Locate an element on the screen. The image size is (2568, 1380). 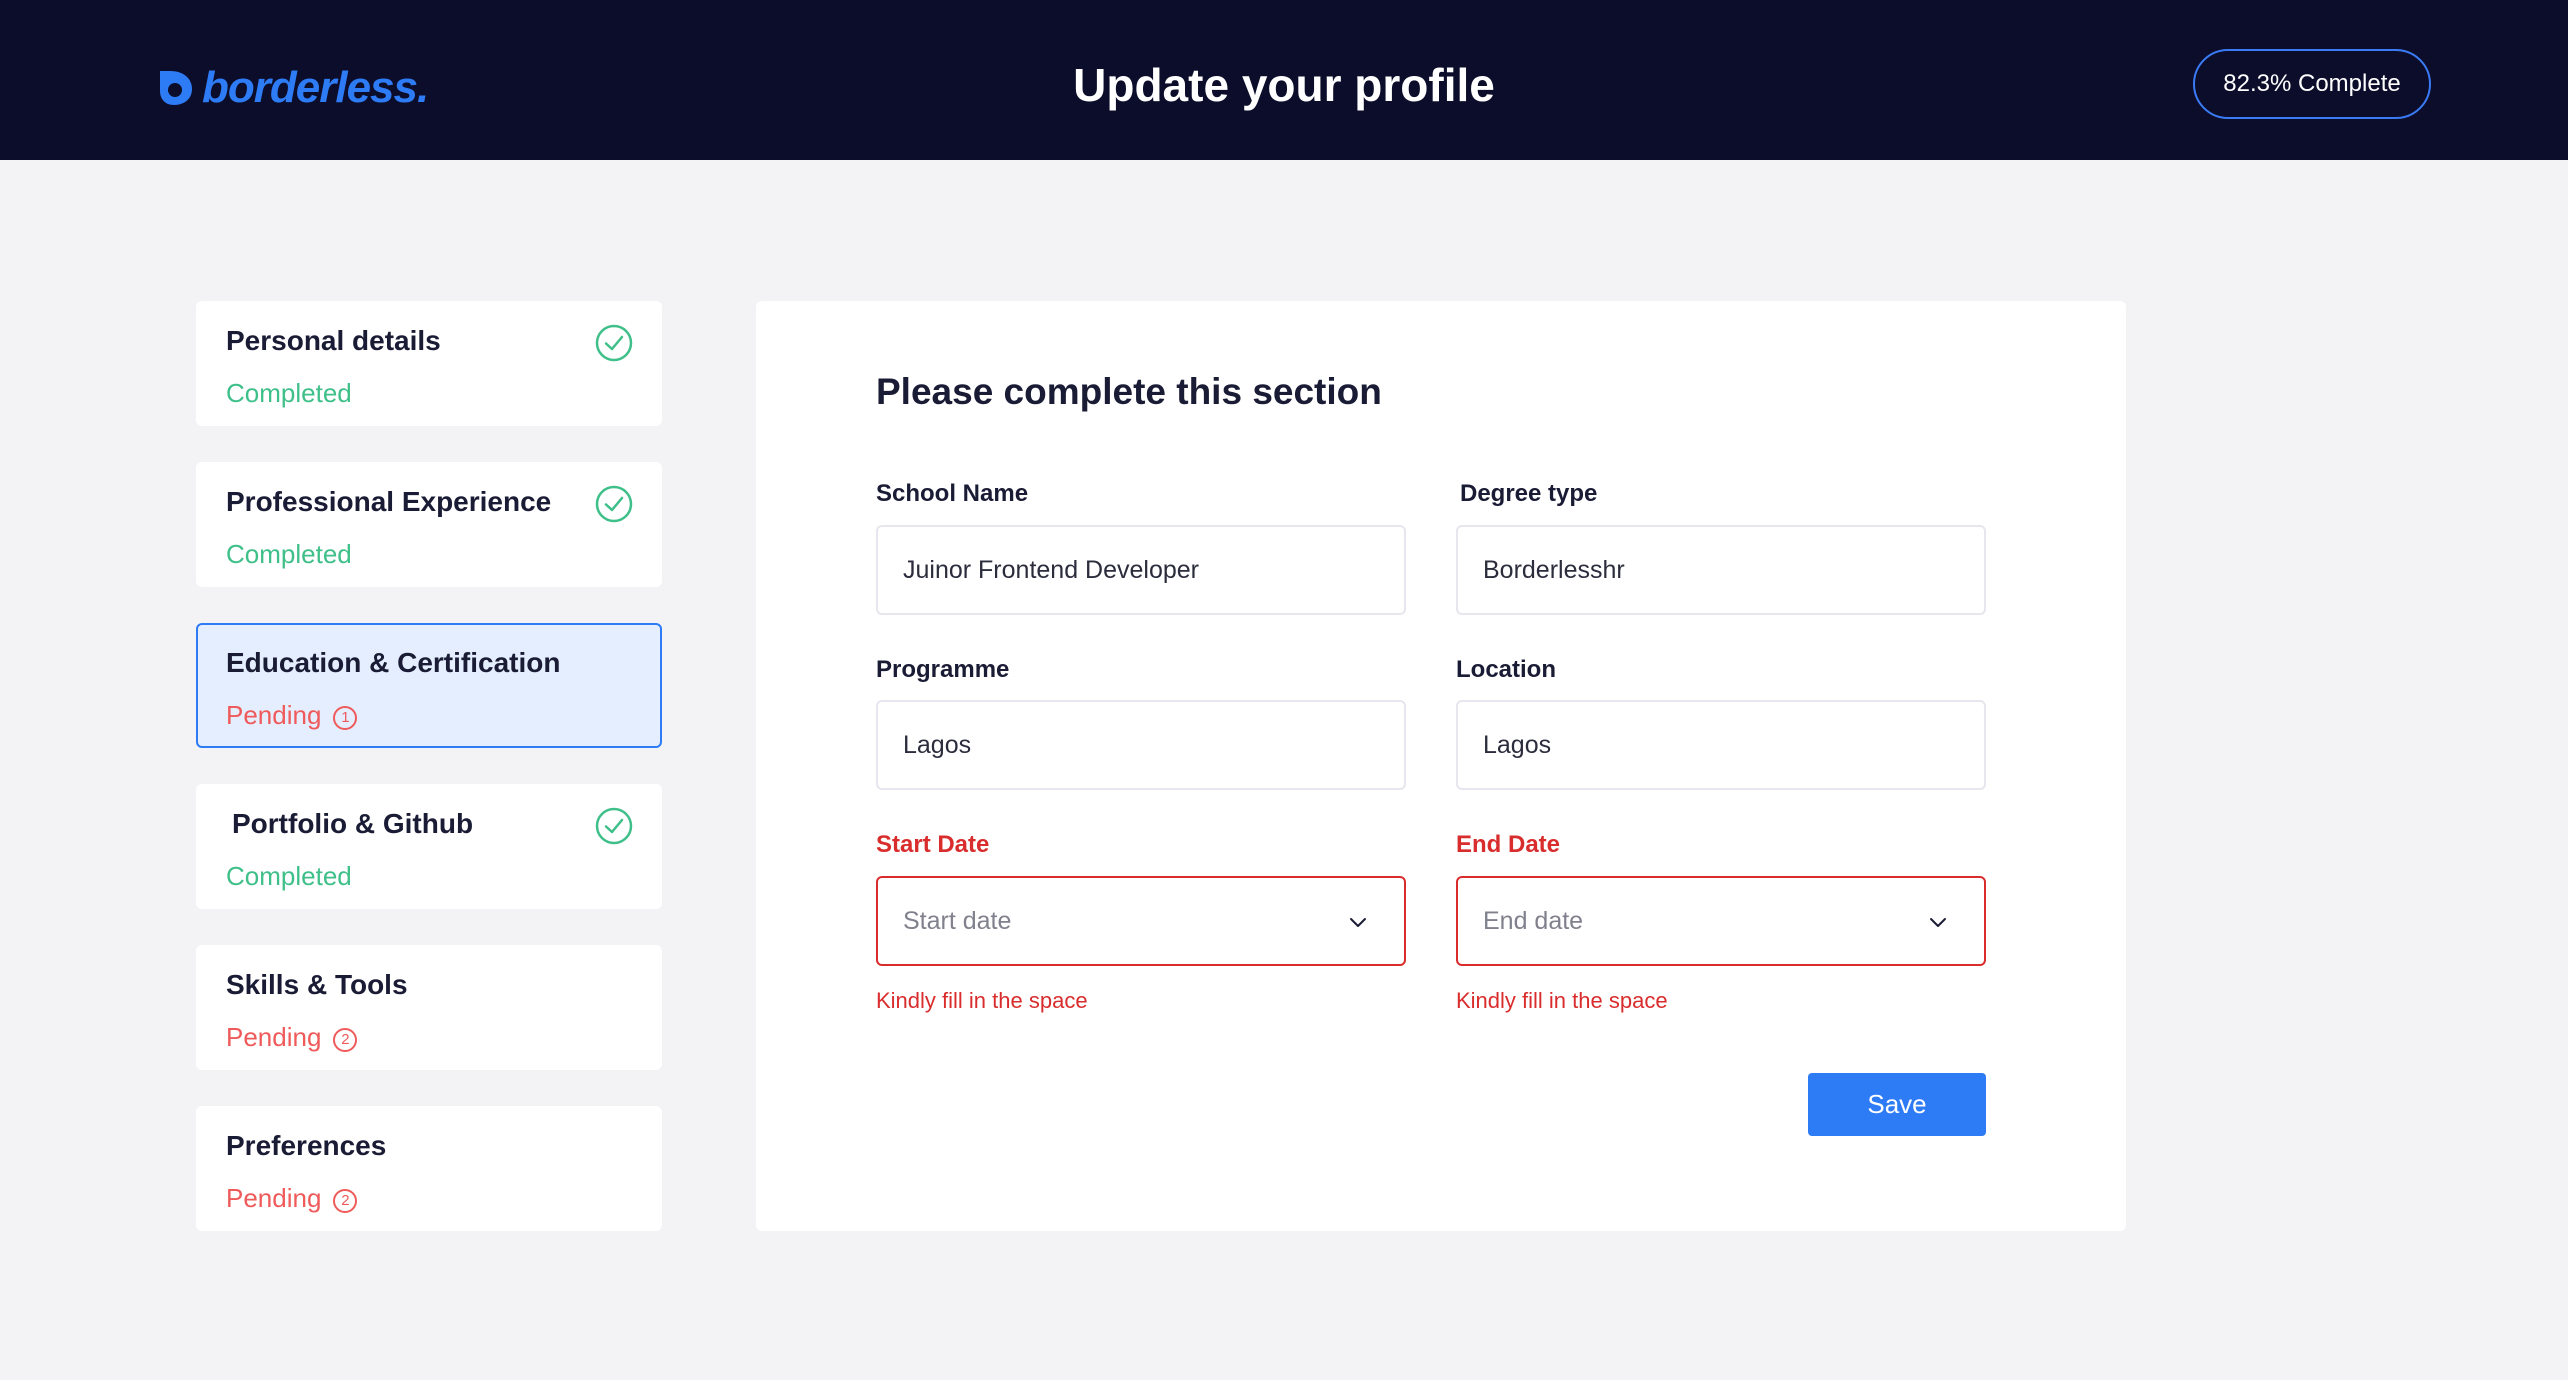
programme-value: Lagos is located at coordinates (937, 744).